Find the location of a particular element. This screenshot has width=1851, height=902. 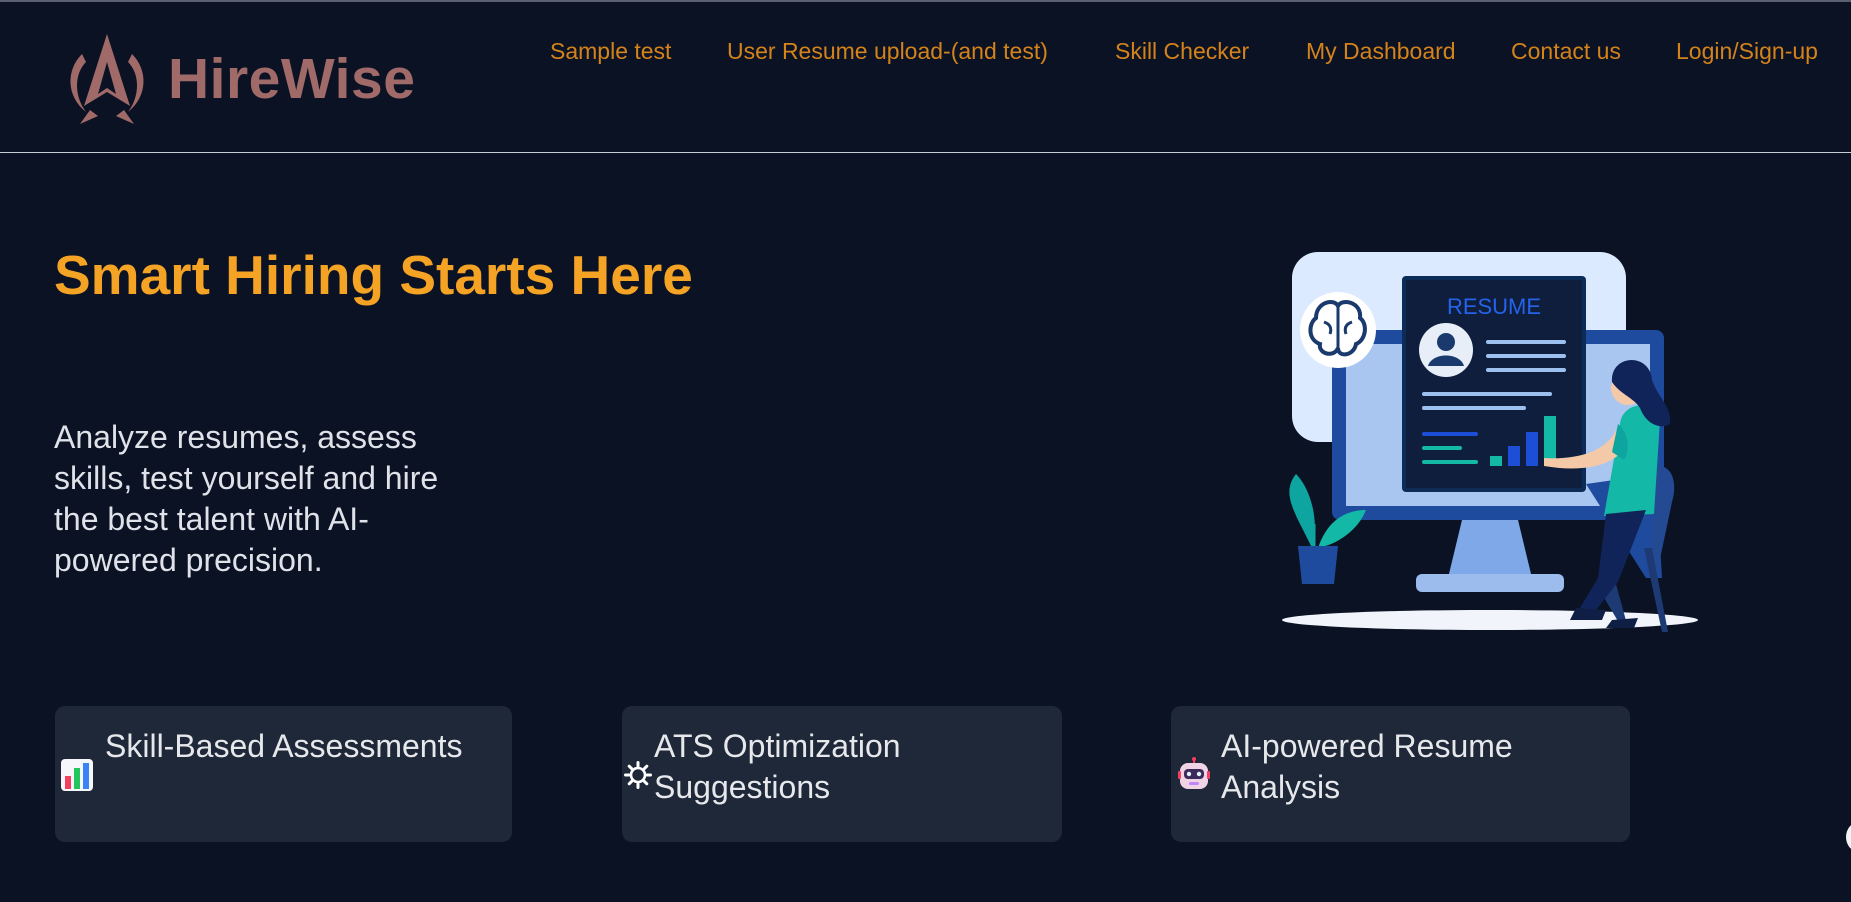

chat-widget-button is located at coordinates (1848, 837).